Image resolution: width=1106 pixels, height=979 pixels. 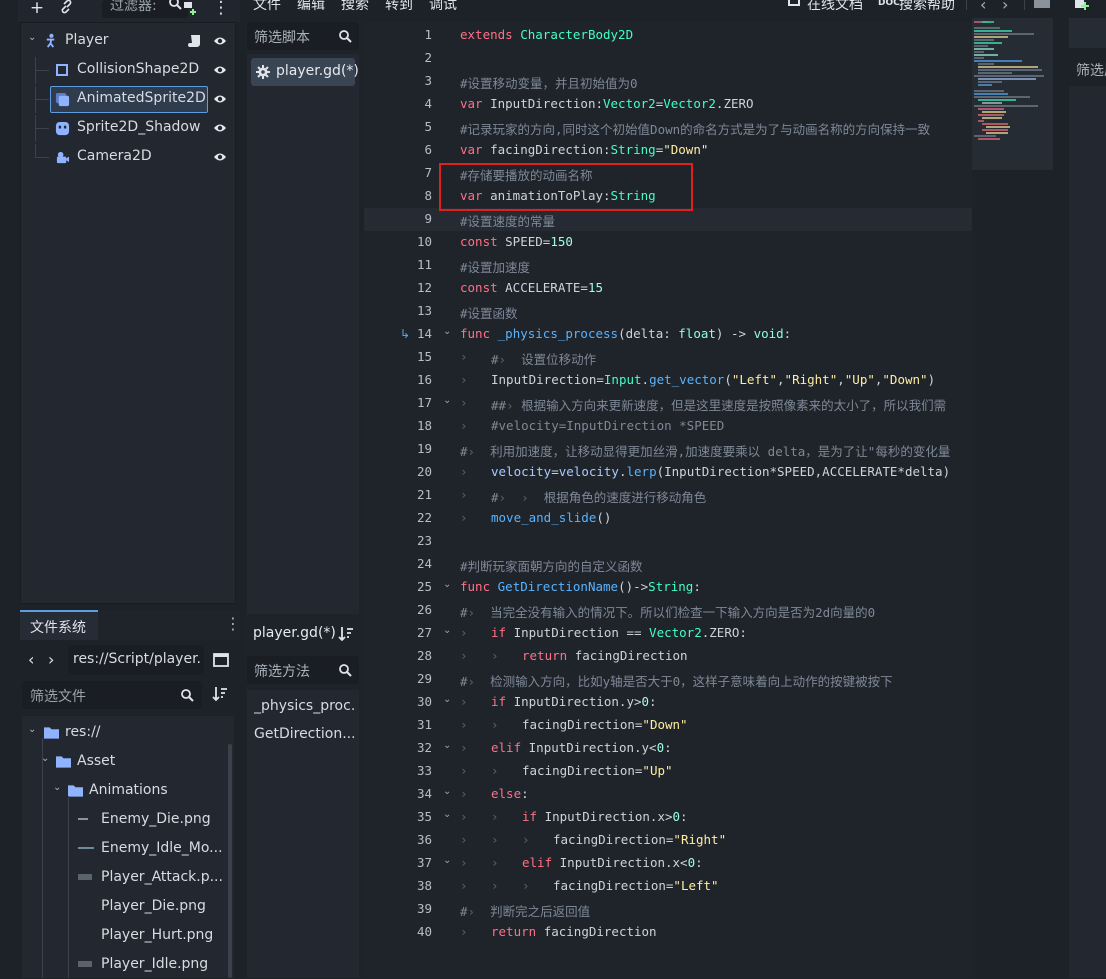 I want to click on code-line: 1 extends CharacterBody2D, so click(x=668, y=35).